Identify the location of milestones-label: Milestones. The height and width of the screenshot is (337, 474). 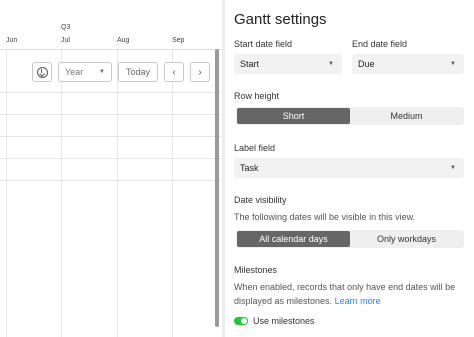
(256, 270).